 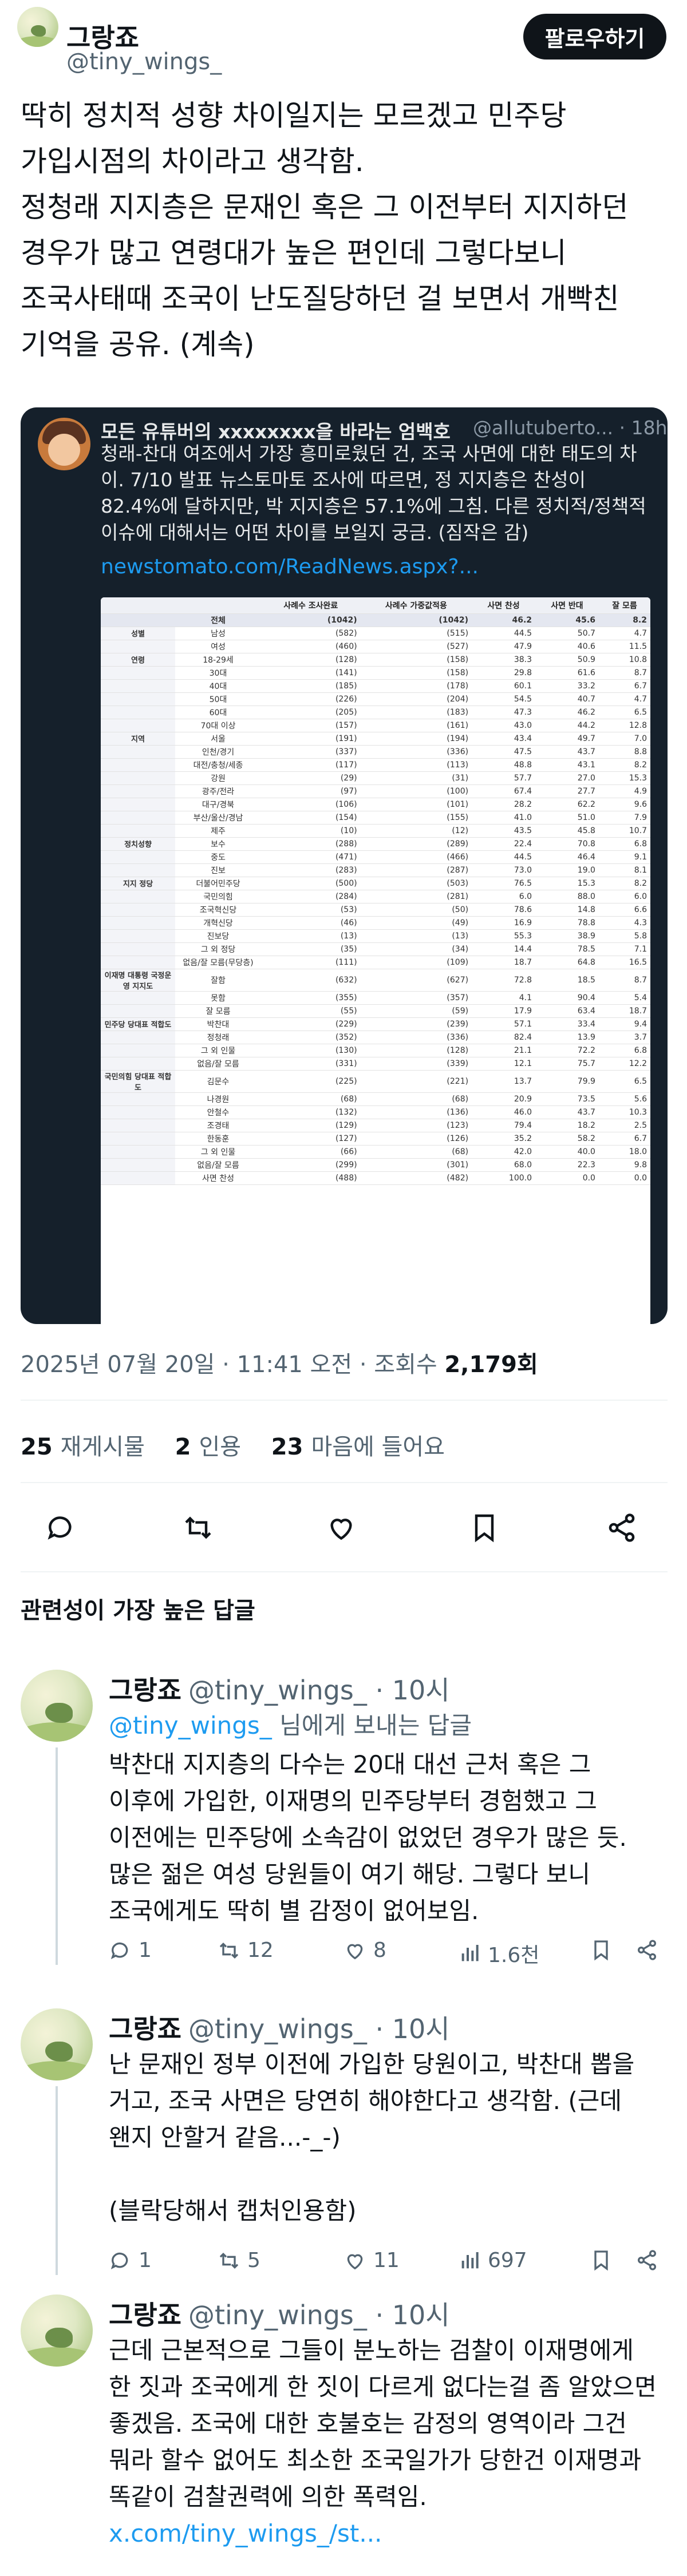 I want to click on label-cell: 전체, so click(x=218, y=620).